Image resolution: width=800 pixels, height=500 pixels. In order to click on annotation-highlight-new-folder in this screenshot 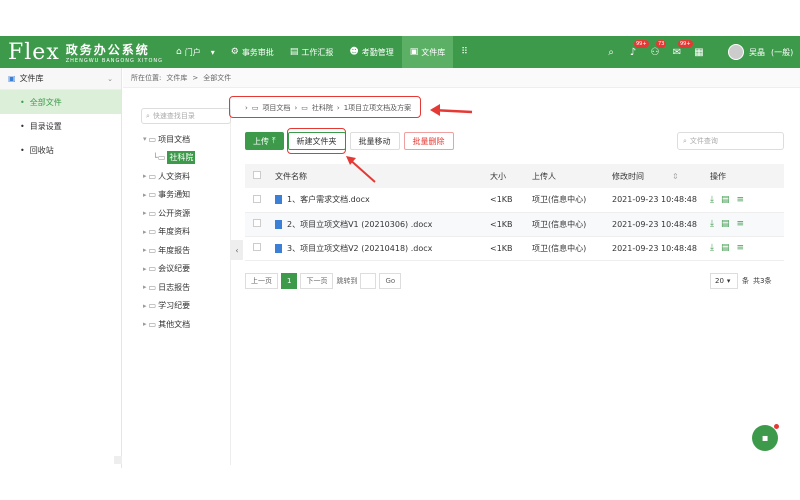, I will do `click(316, 141)`.